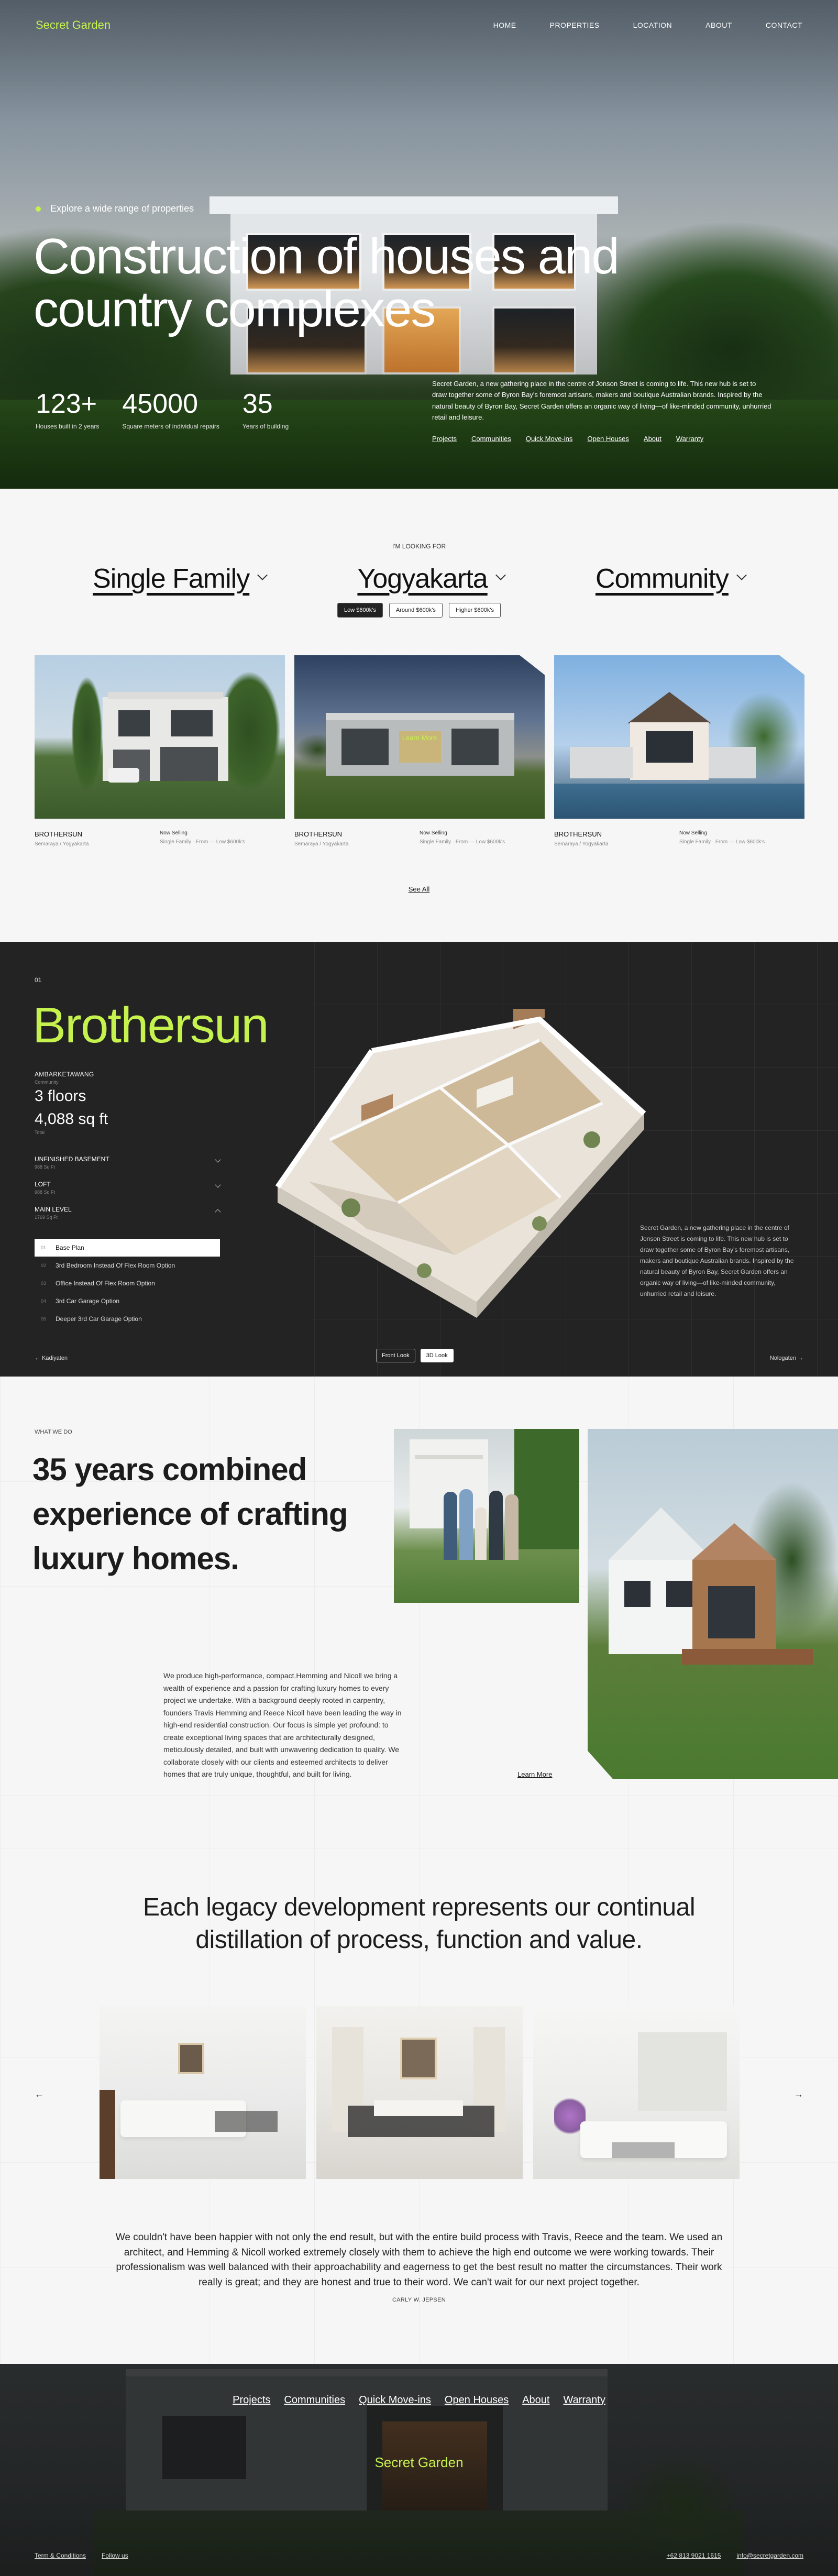 This screenshot has width=838, height=2576. What do you see at coordinates (689, 439) in the screenshot?
I see `hero-link-warranty: Warranty` at bounding box center [689, 439].